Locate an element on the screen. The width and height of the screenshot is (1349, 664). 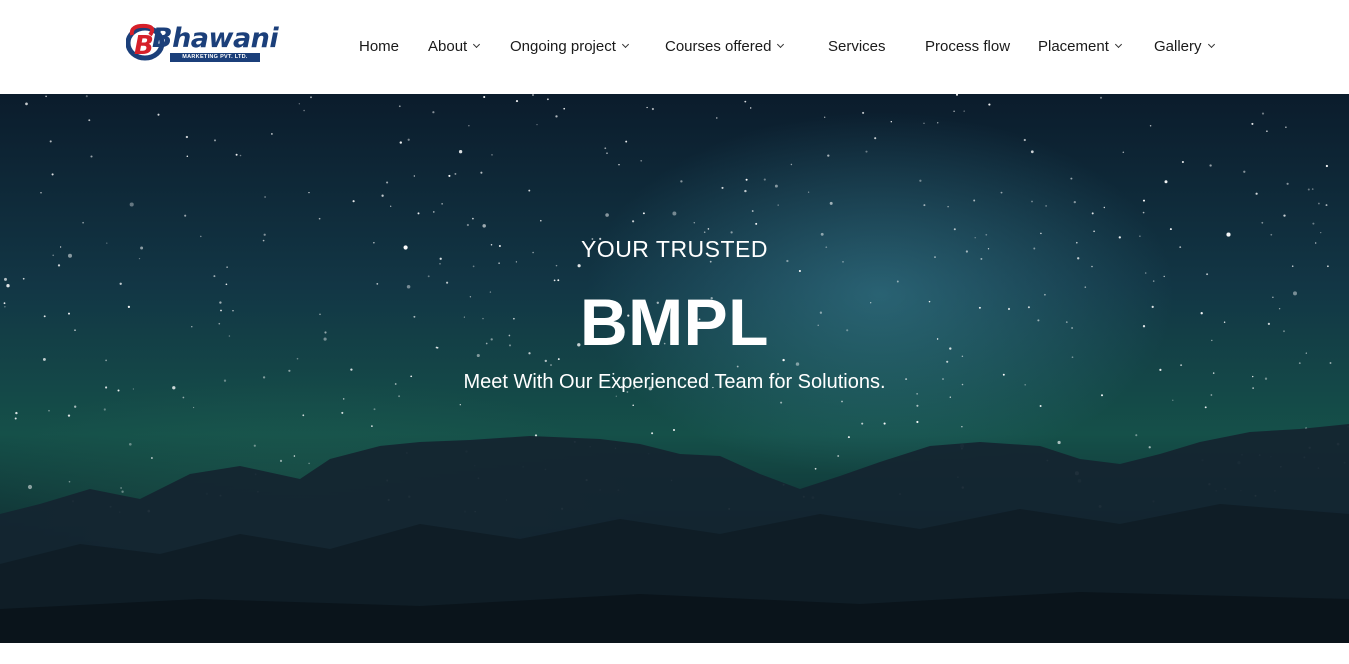
hero-headline: BMPL is located at coordinates (674, 322).